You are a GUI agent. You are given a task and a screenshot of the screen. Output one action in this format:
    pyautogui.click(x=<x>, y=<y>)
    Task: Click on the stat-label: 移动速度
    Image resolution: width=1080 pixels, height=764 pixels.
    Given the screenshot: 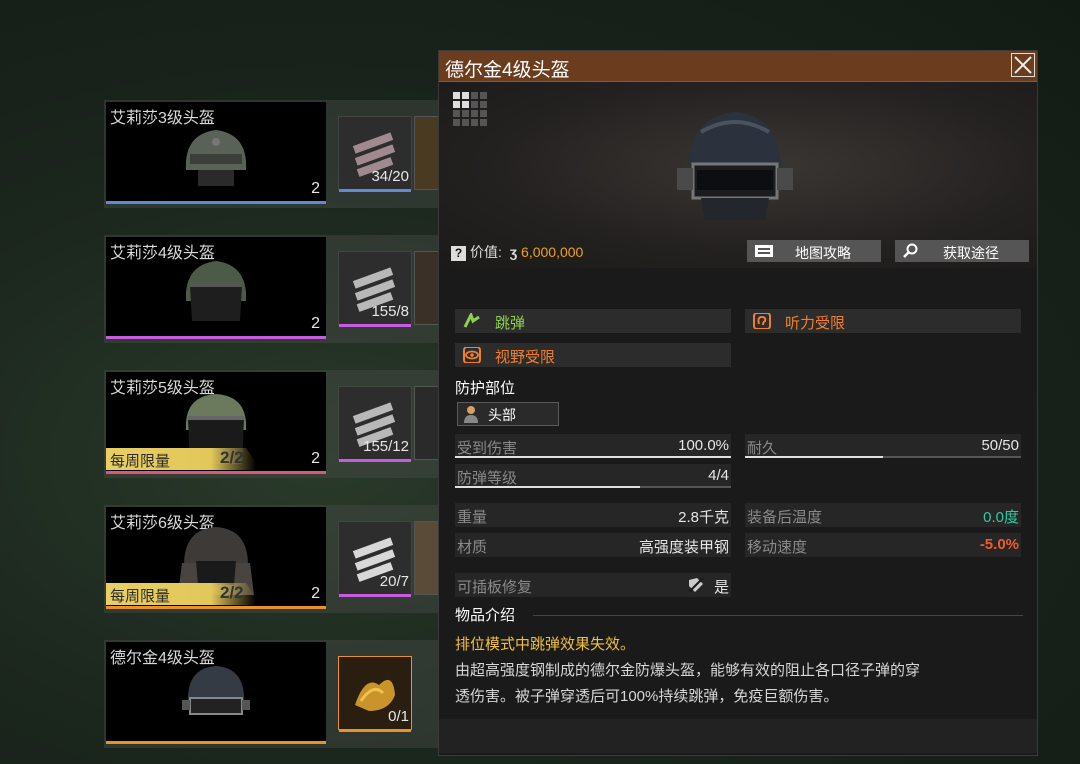 What is the action you would take?
    pyautogui.click(x=777, y=547)
    